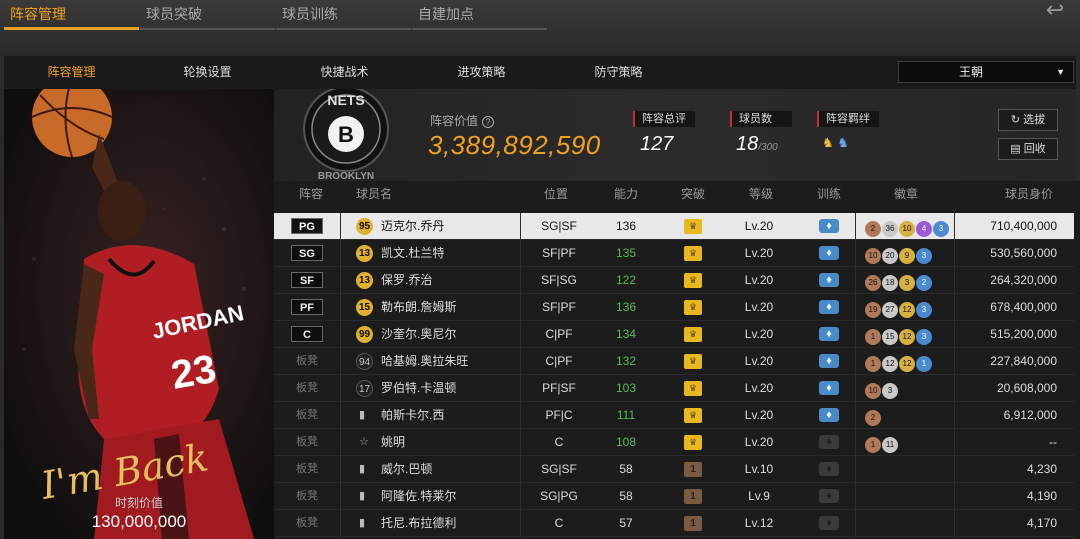  Describe the element at coordinates (626, 496) in the screenshot. I see `player-rating: 58` at that location.